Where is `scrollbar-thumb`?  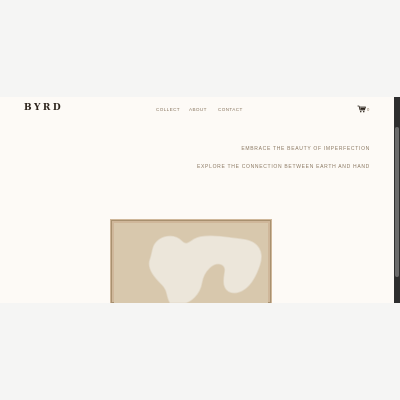 scrollbar-thumb is located at coordinates (397, 202).